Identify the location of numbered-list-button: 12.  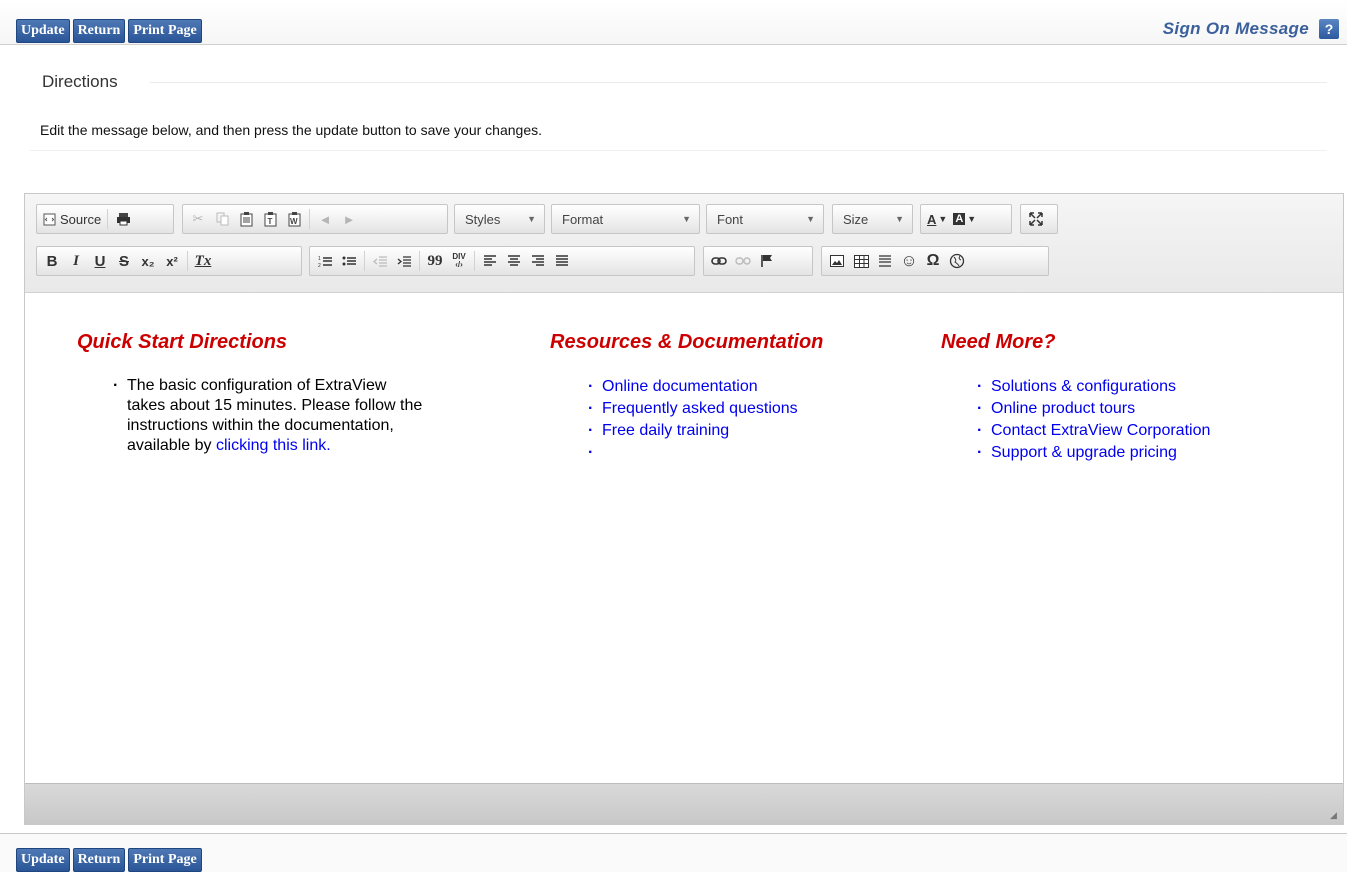
(325, 261).